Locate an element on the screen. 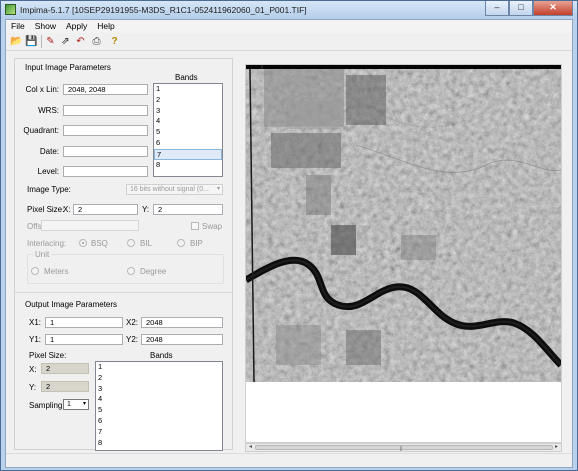 The image size is (578, 471). interlacing-label: Interlacing: is located at coordinates (47, 243).